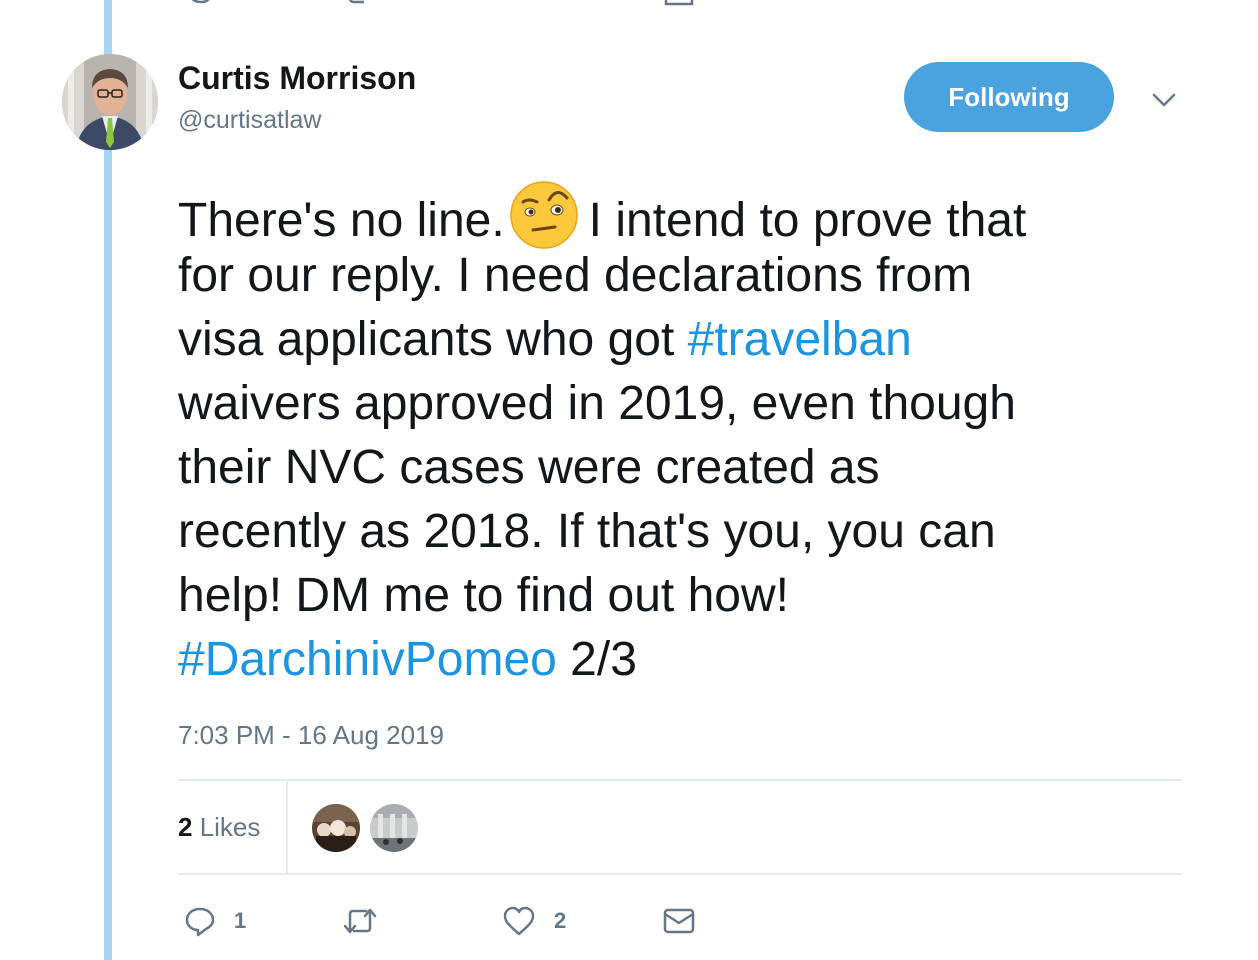 The width and height of the screenshot is (1258, 960). Describe the element at coordinates (560, 920) in the screenshot. I see `like-count: 2` at that location.